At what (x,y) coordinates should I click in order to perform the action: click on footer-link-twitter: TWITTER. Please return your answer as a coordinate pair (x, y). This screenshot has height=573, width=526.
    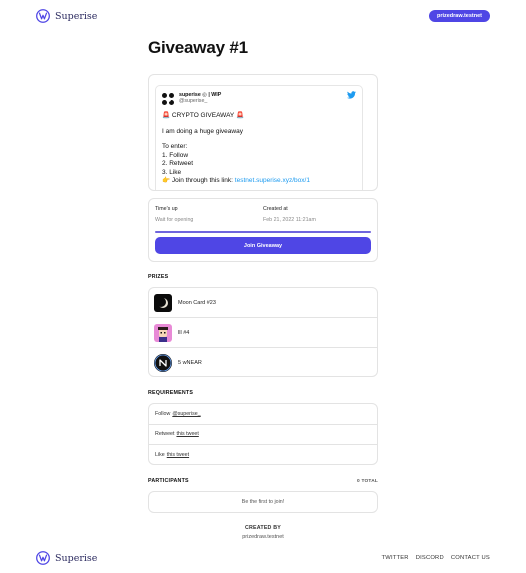
    Looking at the image, I should click on (395, 558).